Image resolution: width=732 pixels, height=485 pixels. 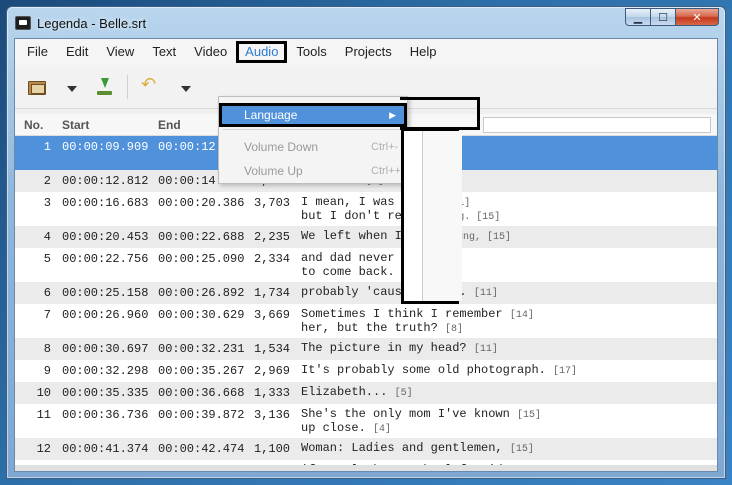 What do you see at coordinates (105, 415) in the screenshot?
I see `start-time: 00:00:36.736` at bounding box center [105, 415].